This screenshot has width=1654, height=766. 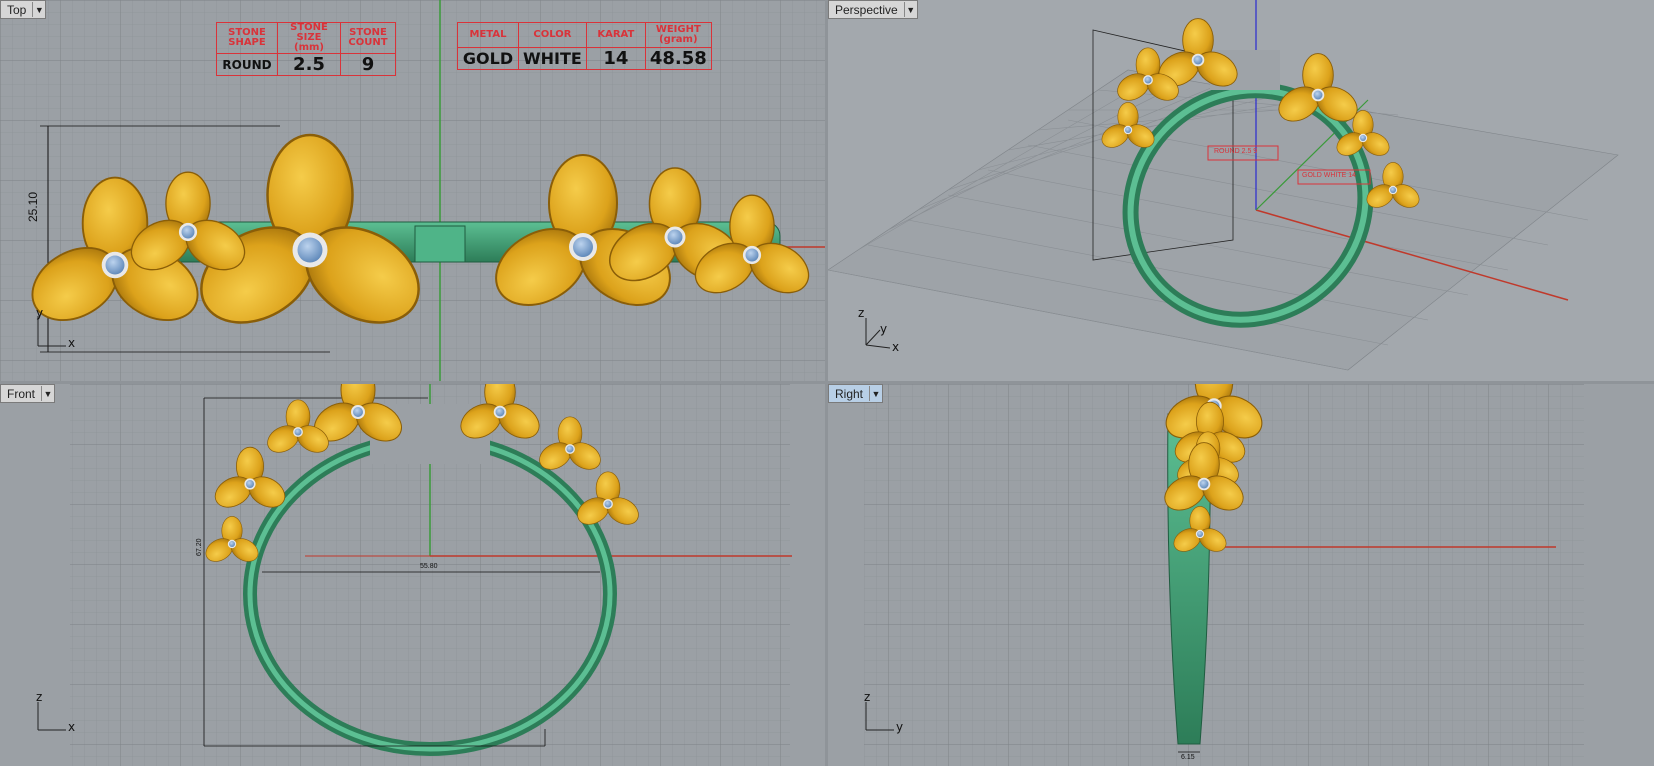 I want to click on dimension-label: 25.10, so click(x=33, y=206).